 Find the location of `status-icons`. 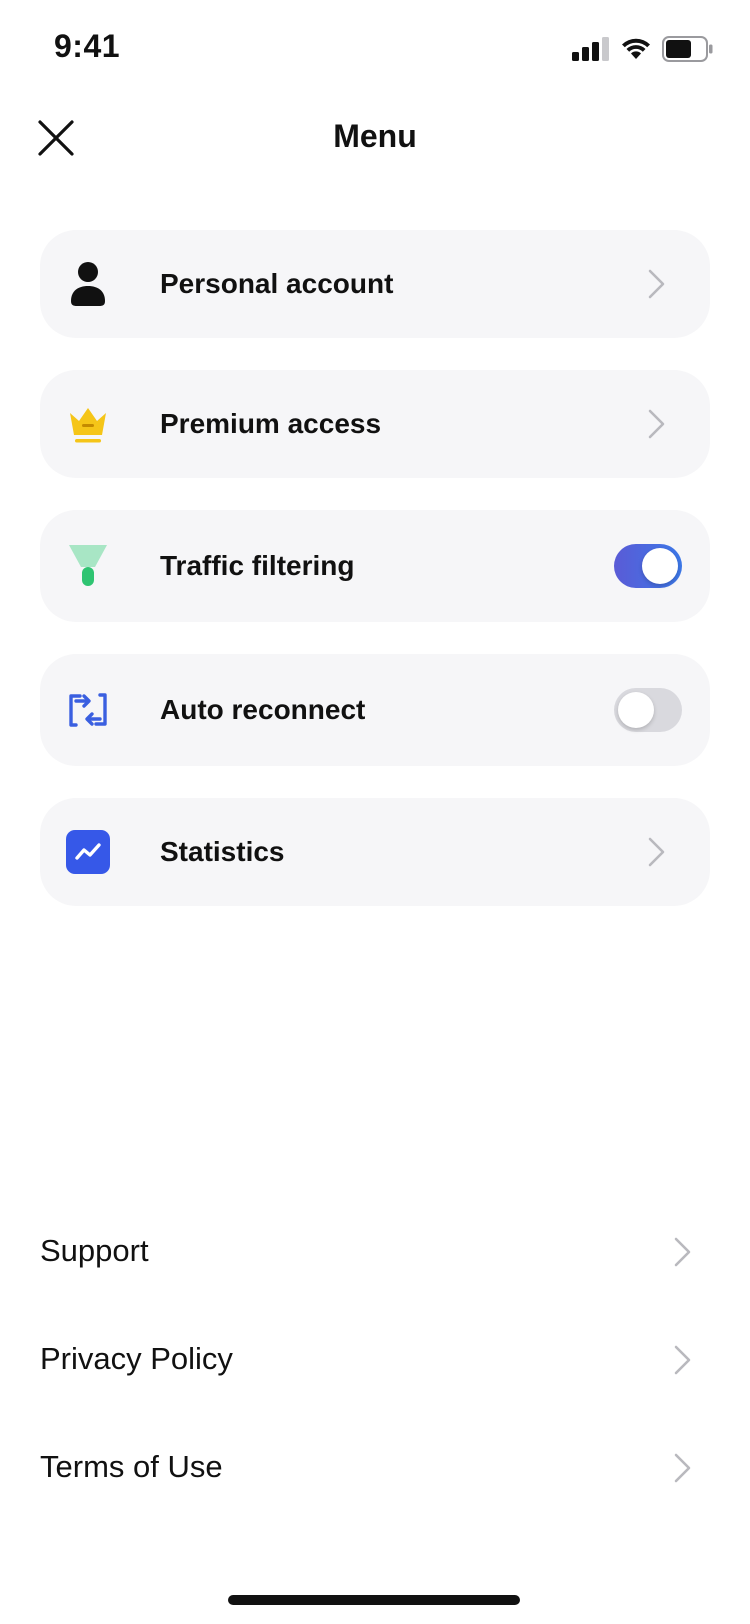

status-icons is located at coordinates (643, 49).